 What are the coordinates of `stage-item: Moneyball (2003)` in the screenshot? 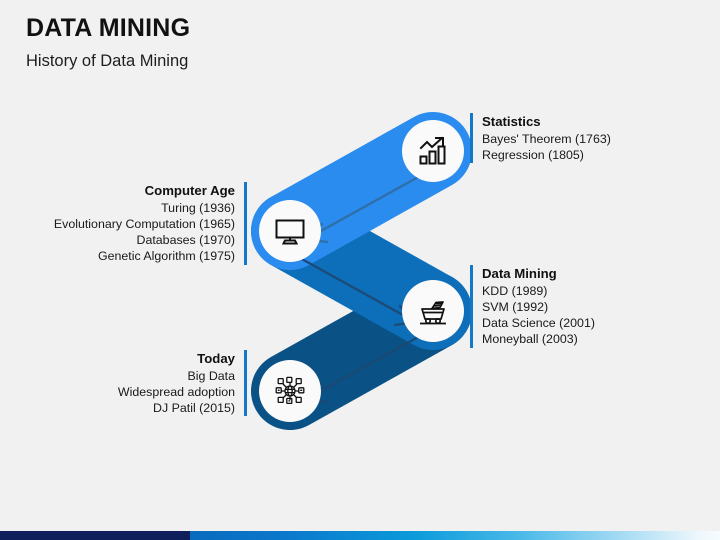 It's located at (530, 339).